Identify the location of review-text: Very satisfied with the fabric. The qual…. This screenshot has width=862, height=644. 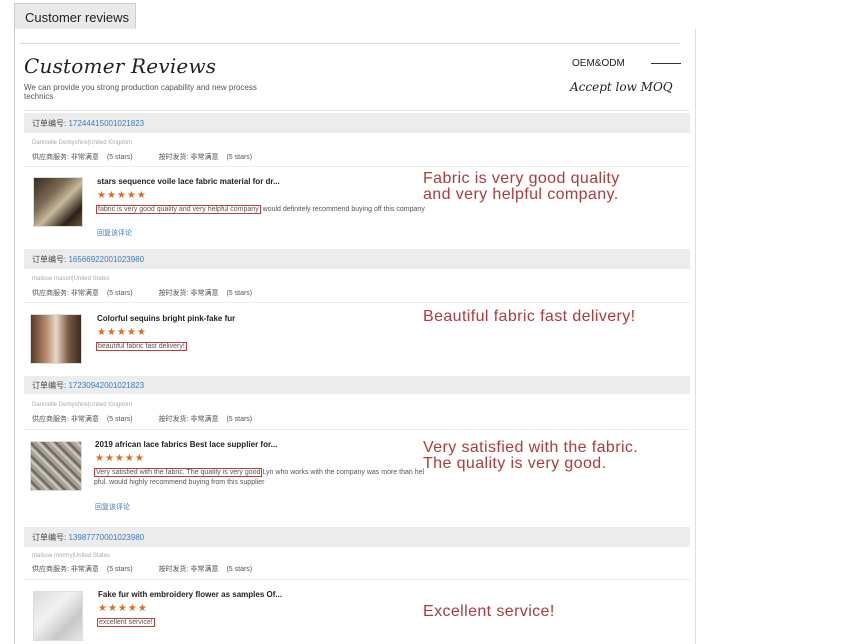
(259, 472).